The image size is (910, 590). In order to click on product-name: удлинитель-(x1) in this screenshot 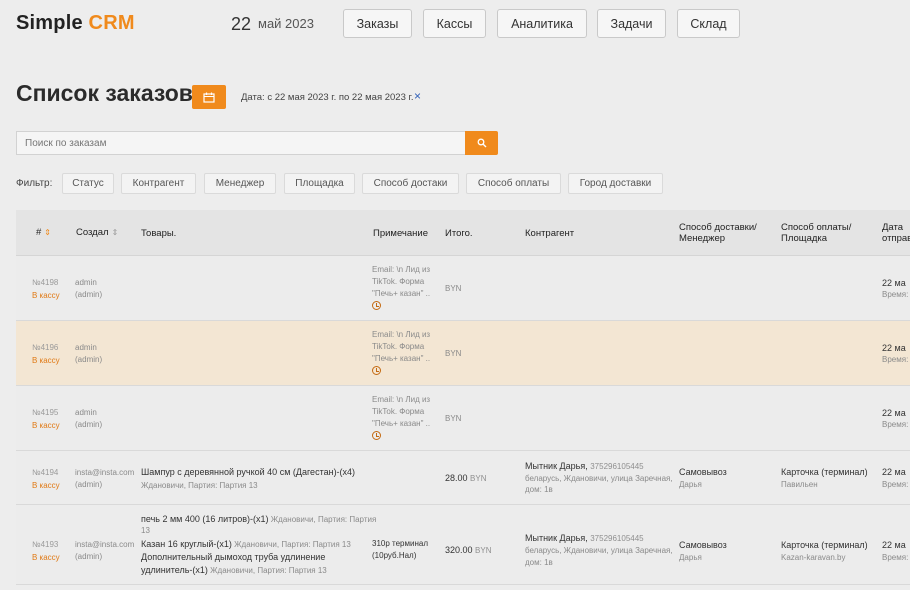, I will do `click(174, 570)`.